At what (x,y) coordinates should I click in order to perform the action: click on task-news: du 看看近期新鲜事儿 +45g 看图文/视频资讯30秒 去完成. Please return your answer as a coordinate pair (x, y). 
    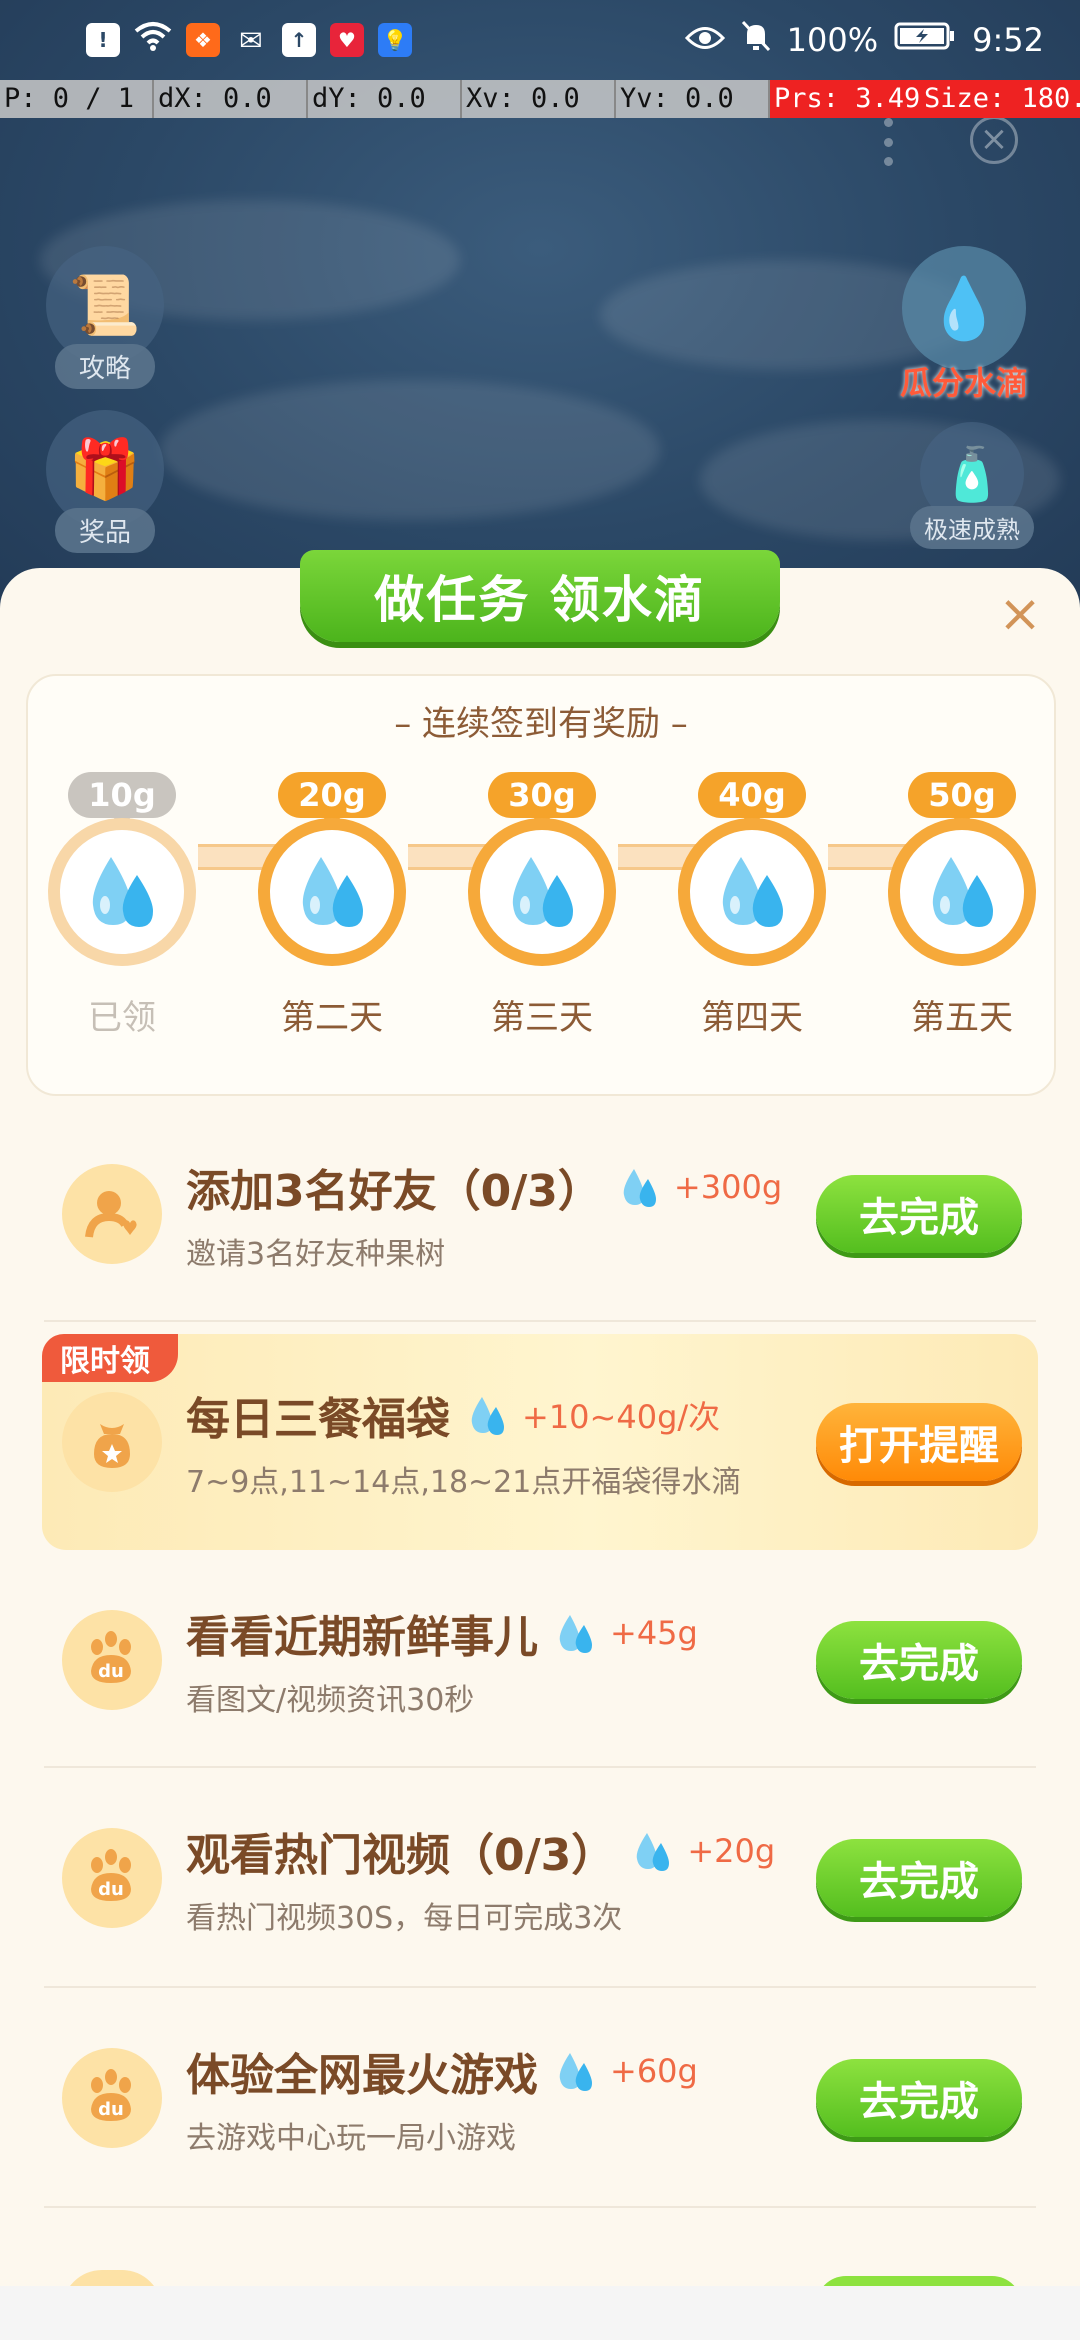
    Looking at the image, I should click on (540, 1660).